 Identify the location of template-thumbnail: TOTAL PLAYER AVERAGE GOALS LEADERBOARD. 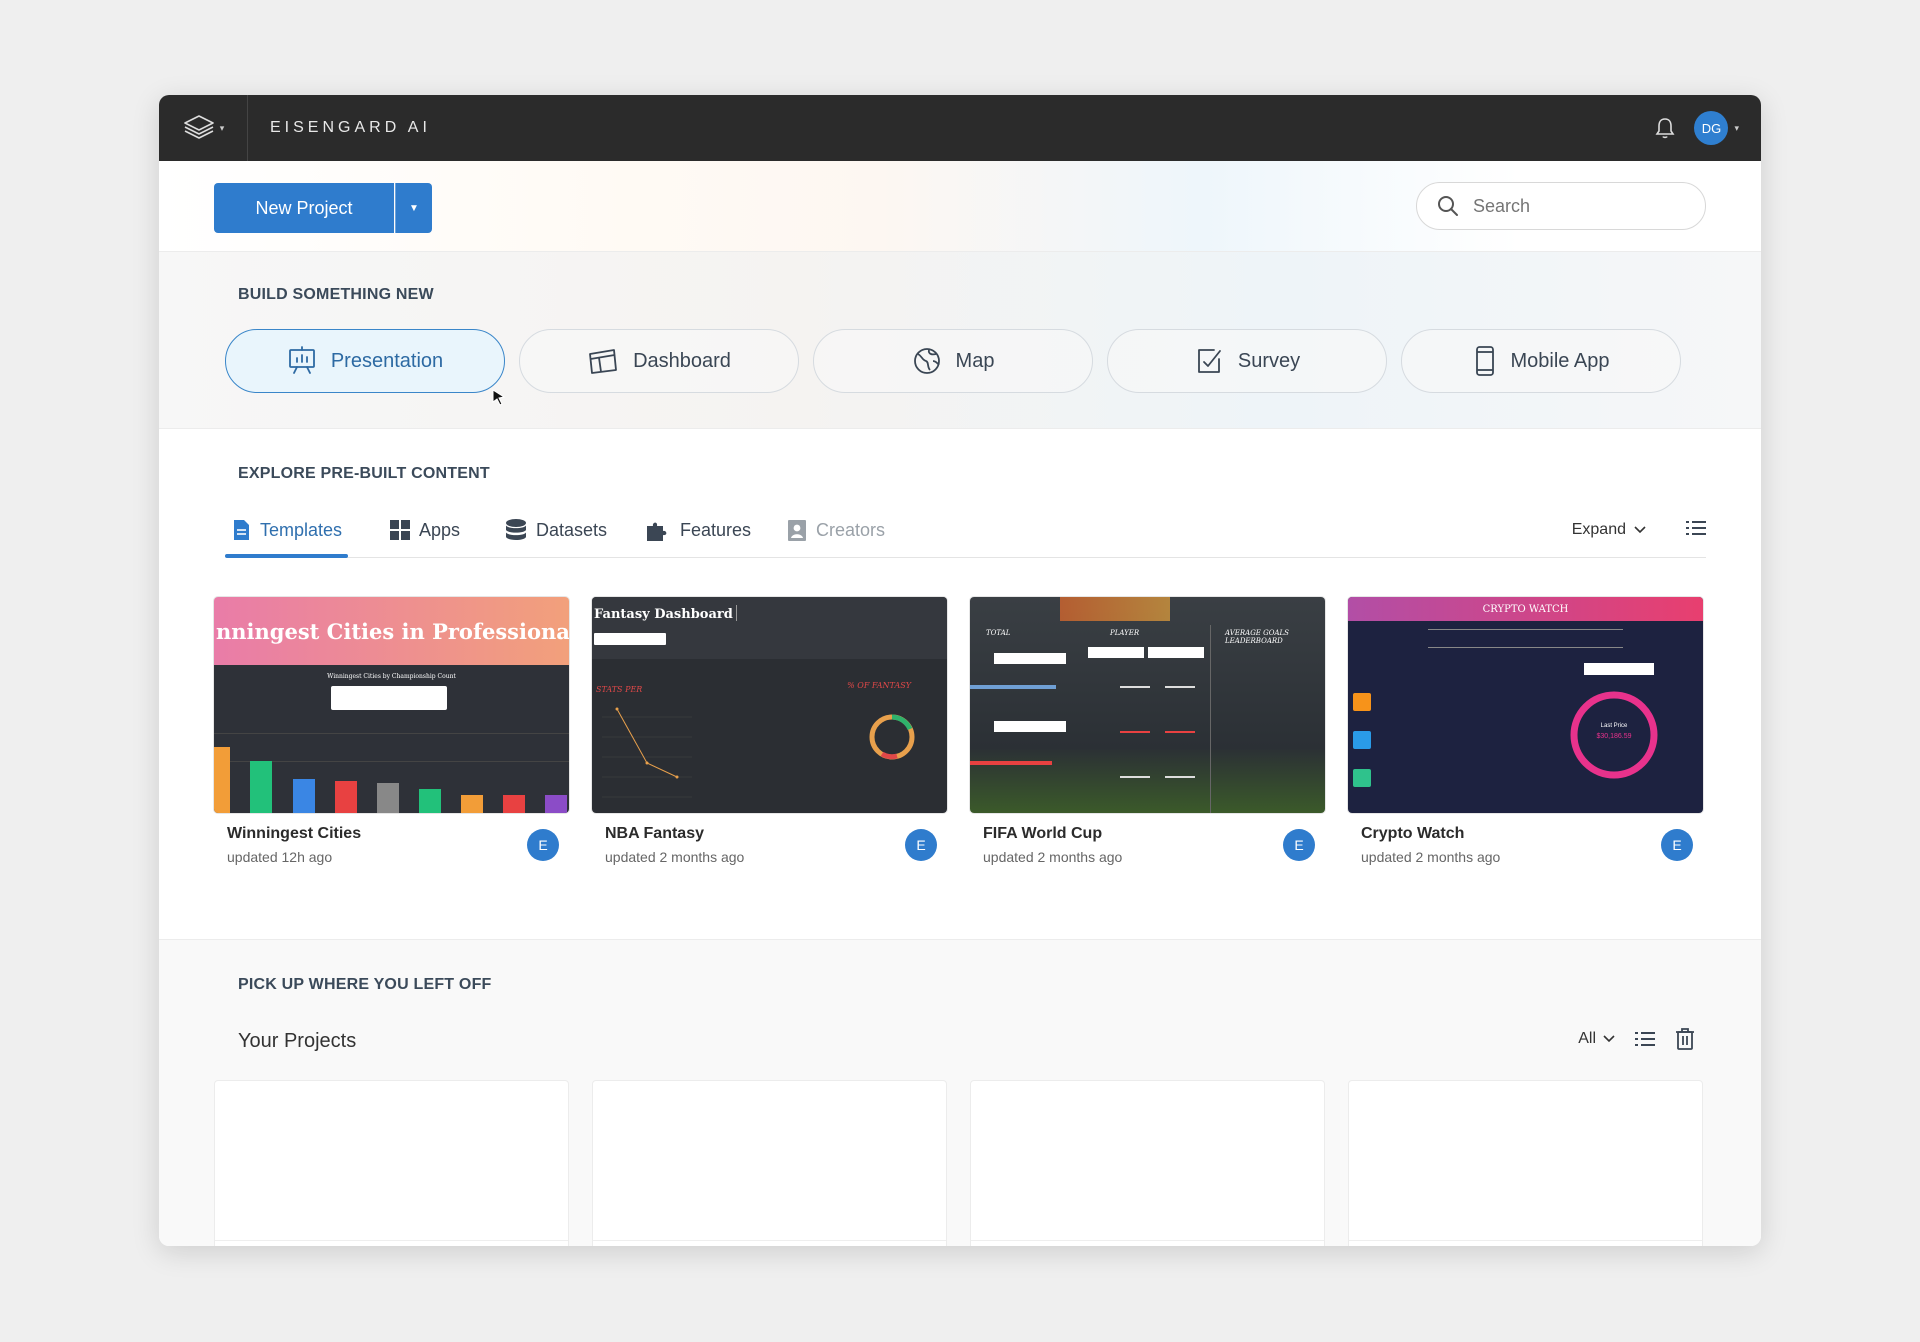
(1147, 705).